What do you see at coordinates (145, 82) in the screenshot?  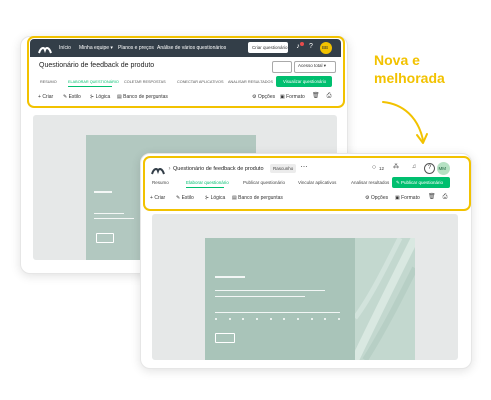 I see `old-tab-collect: COLETAR RESPOSTAS` at bounding box center [145, 82].